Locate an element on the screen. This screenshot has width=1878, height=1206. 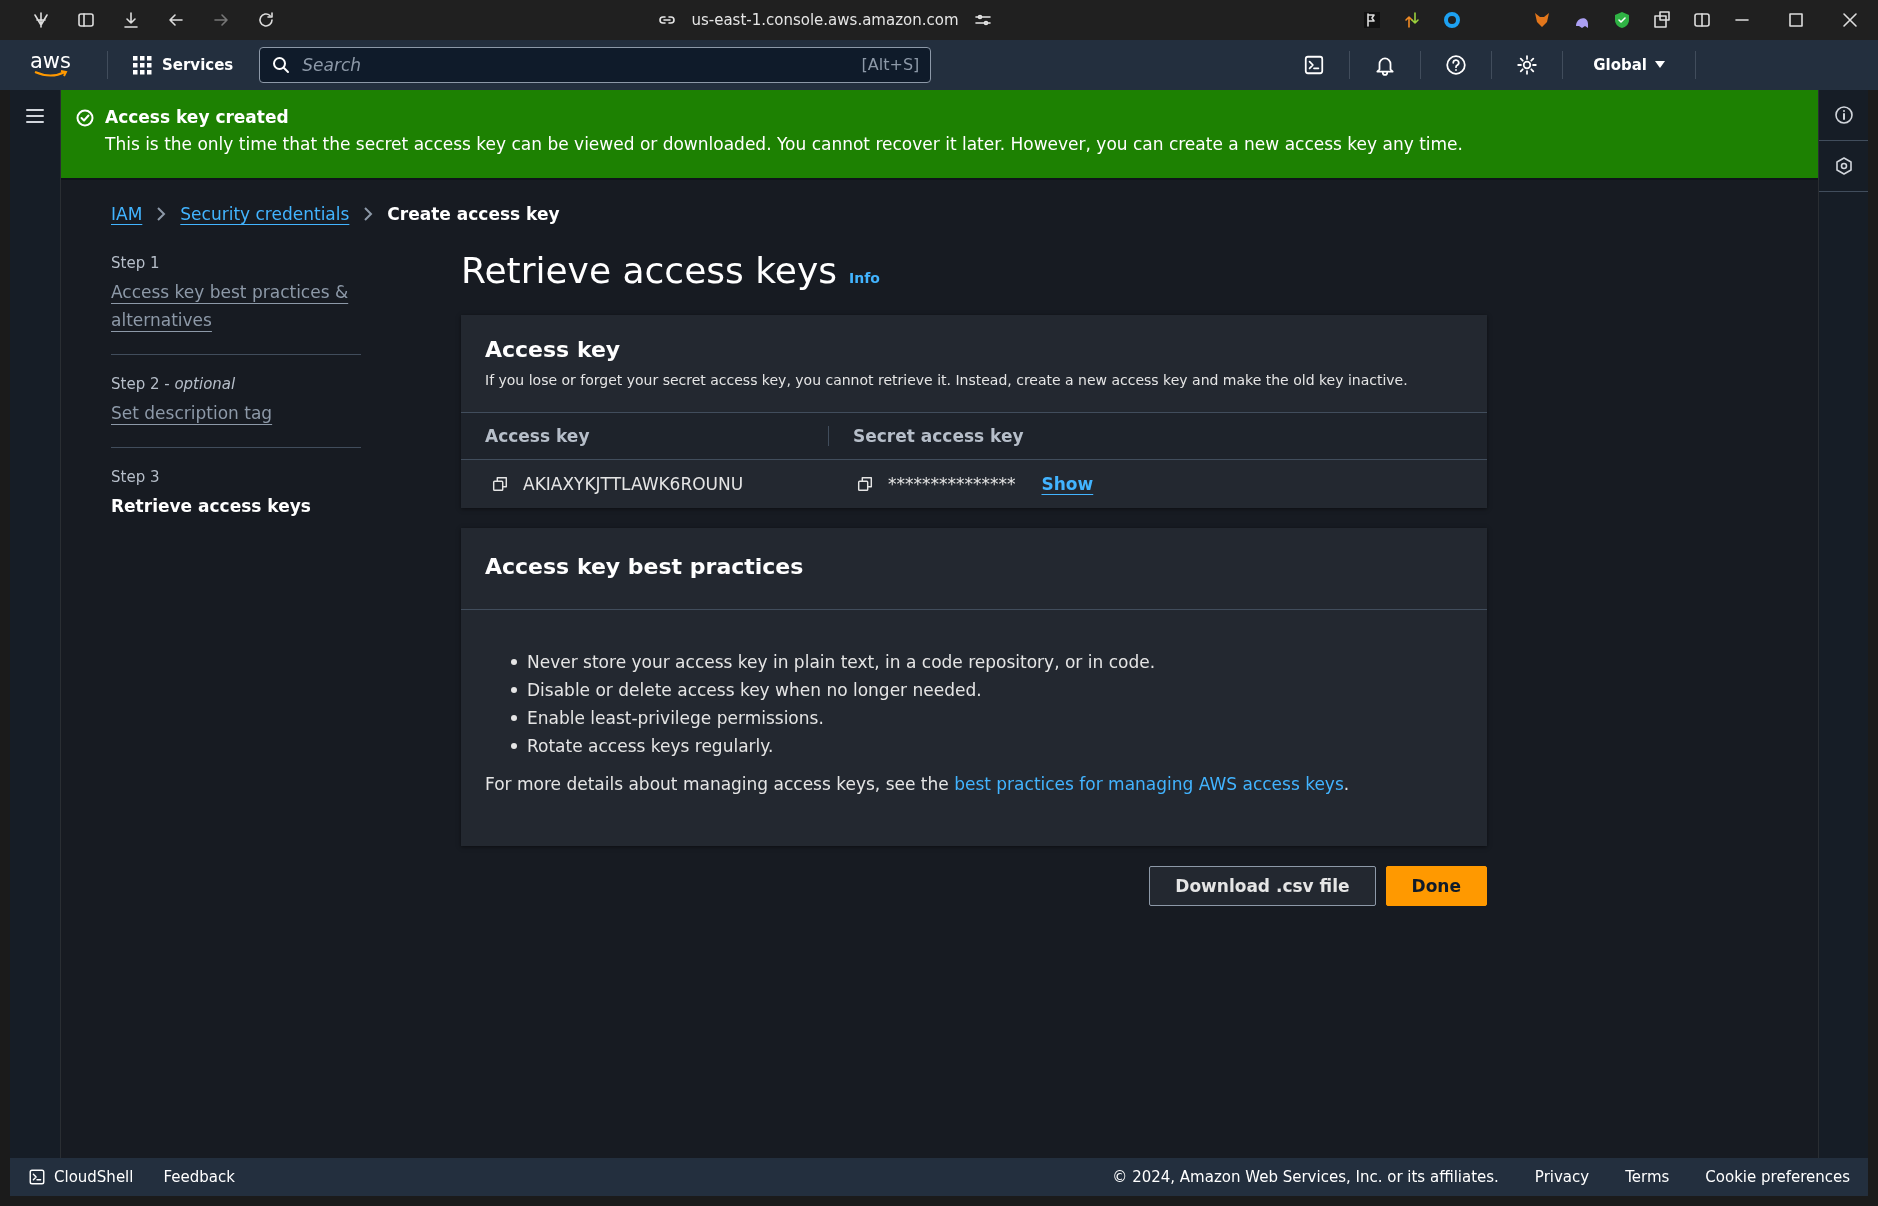
search-icon is located at coordinates (281, 65).